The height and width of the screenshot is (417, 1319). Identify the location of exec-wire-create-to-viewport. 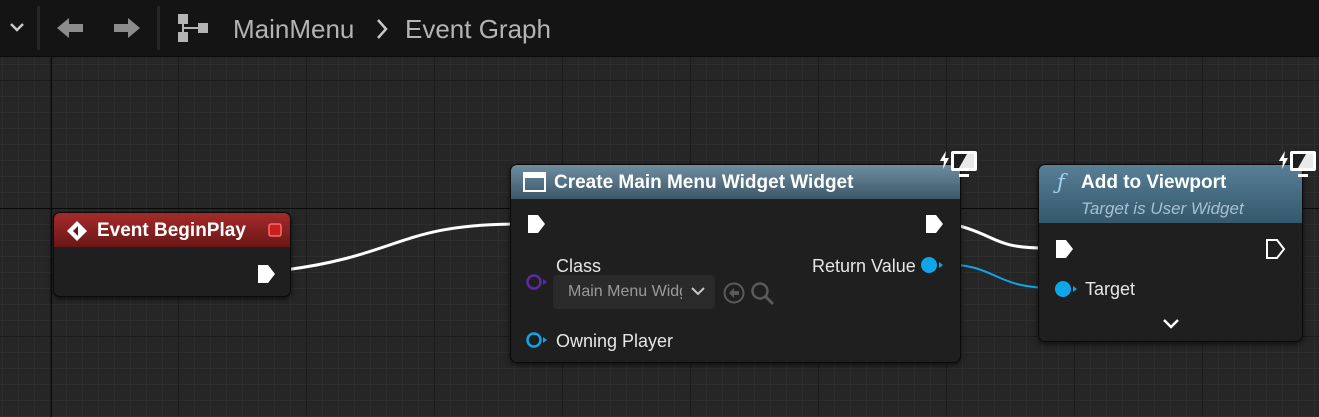
(997, 235).